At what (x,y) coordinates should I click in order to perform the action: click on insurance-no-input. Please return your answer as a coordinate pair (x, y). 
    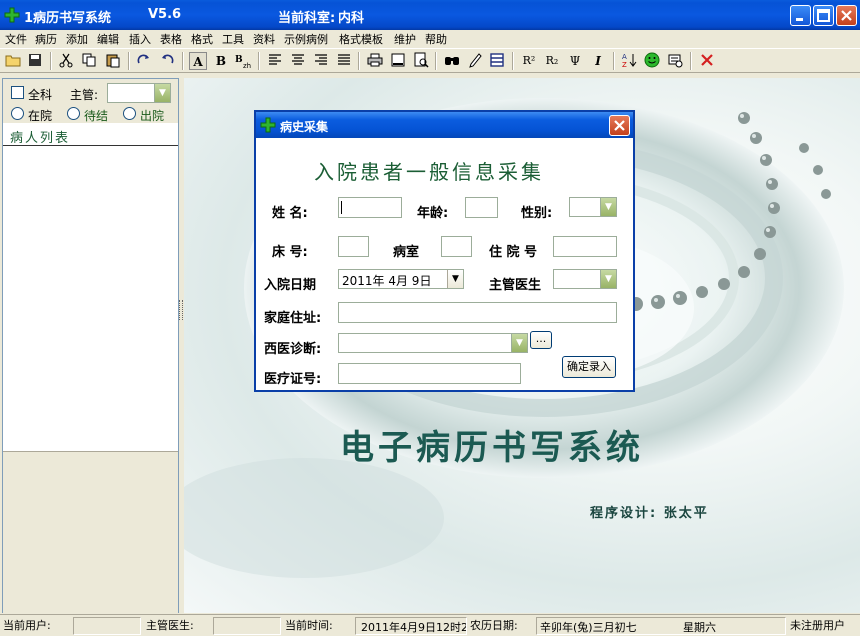
    Looking at the image, I should click on (429, 373).